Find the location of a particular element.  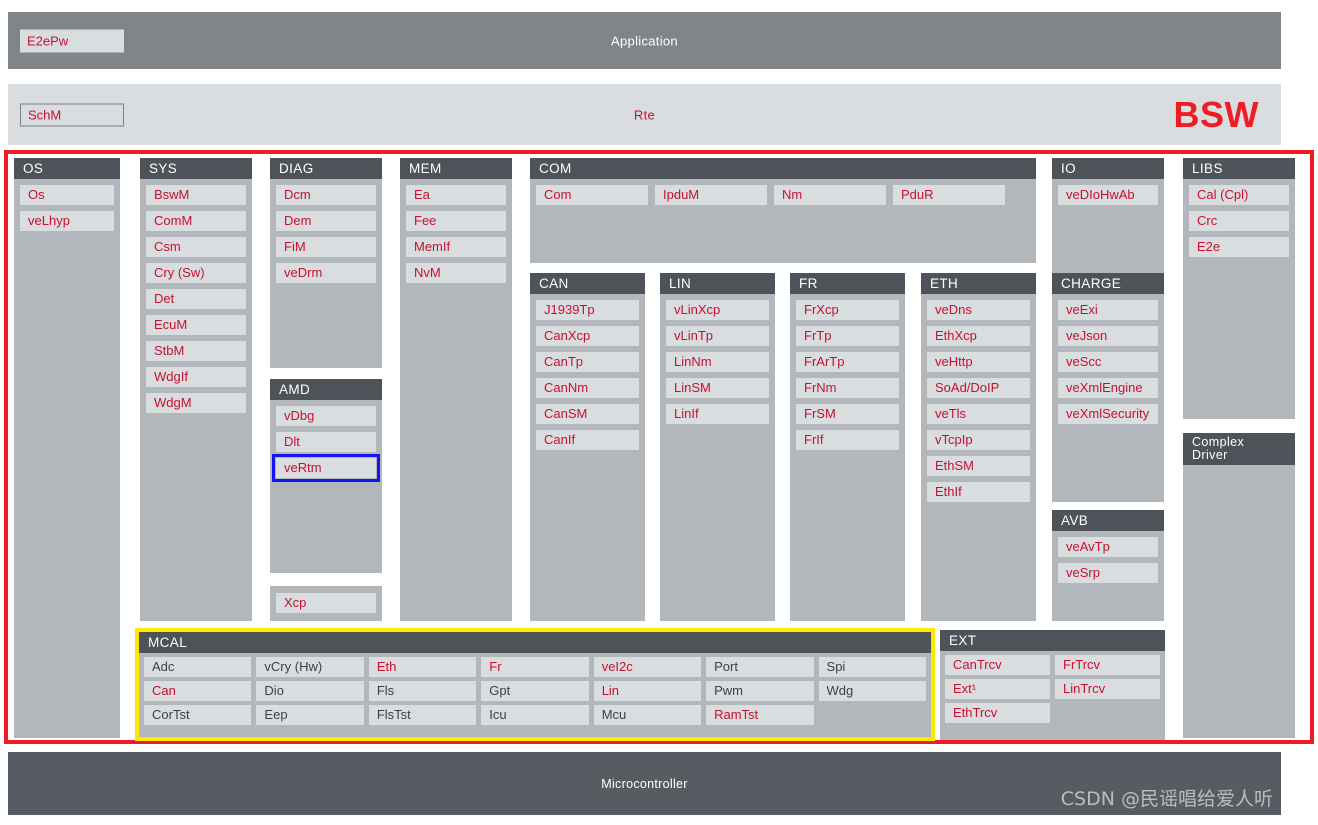

item-vehttp: veHttp is located at coordinates (978, 362).